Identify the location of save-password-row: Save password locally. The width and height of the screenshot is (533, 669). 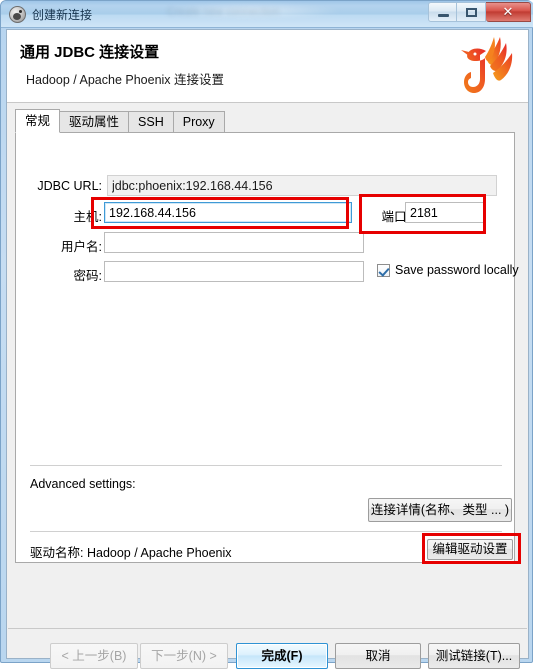
(448, 270).